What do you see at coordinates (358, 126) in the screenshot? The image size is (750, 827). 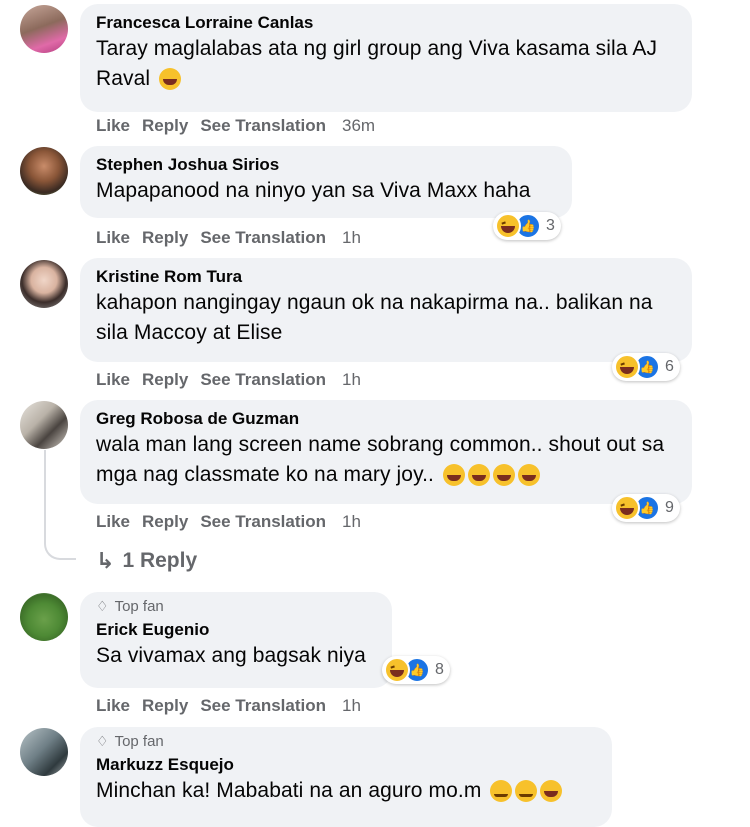 I see `comment-time: 36m` at bounding box center [358, 126].